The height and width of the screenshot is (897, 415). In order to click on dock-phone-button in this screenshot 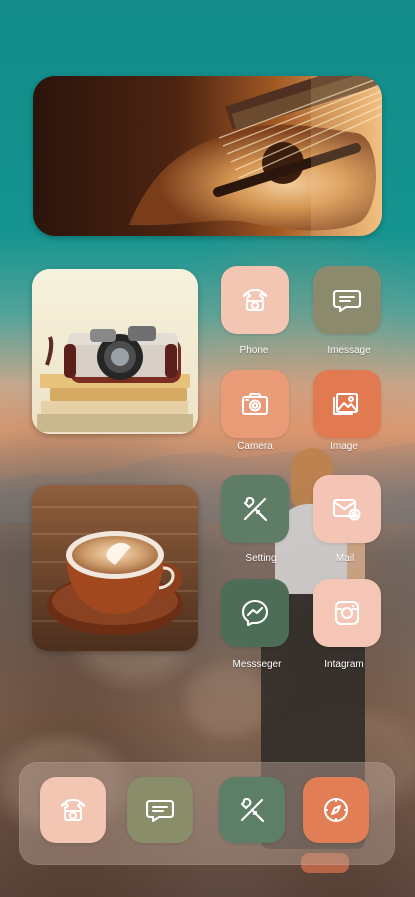, I will do `click(73, 810)`.